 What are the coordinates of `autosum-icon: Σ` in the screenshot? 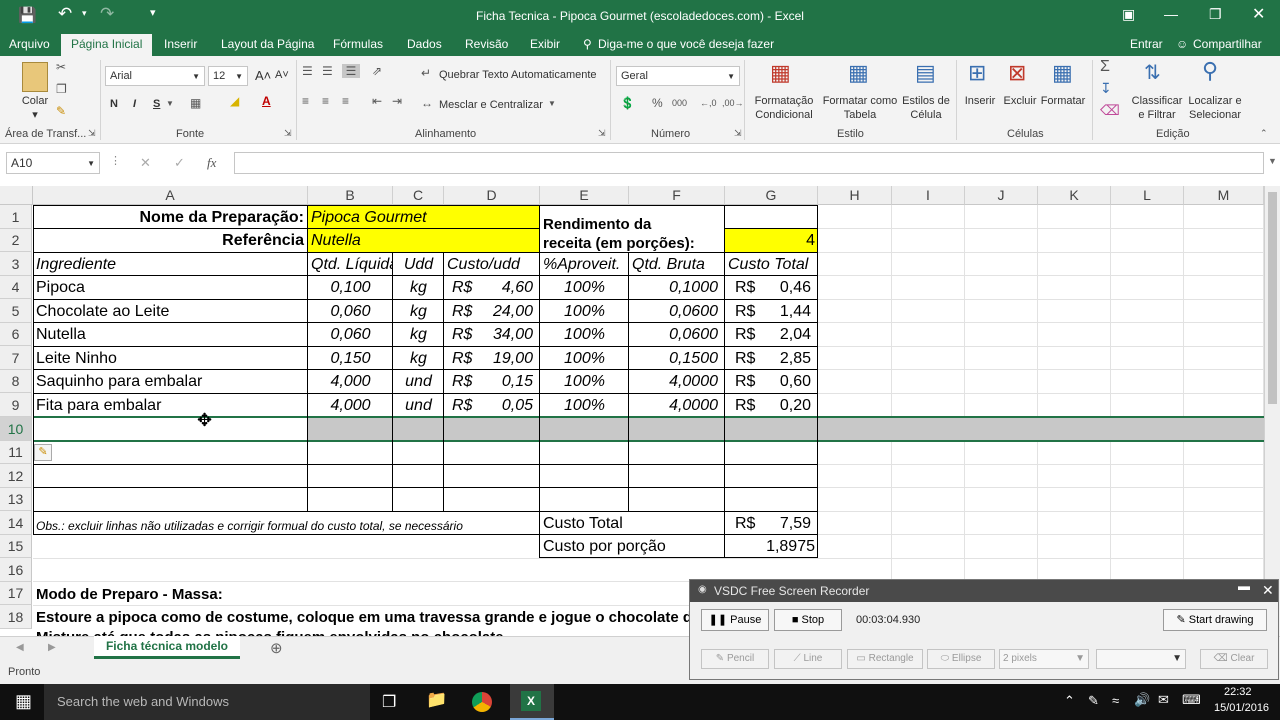 It's located at (1105, 67).